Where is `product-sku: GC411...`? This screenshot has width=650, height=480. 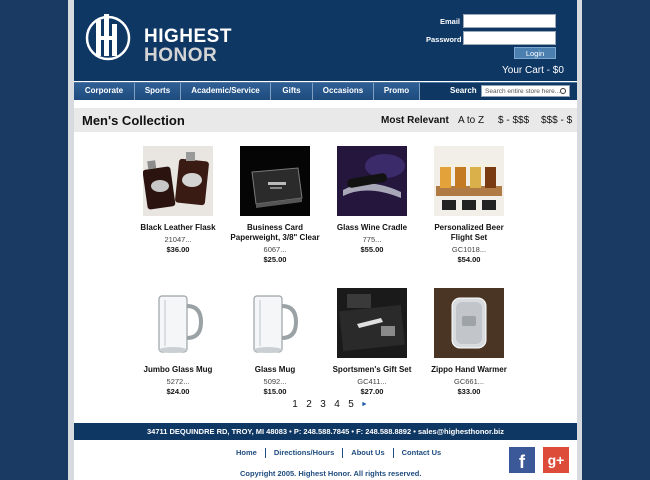
product-sku: GC411... is located at coordinates (372, 381).